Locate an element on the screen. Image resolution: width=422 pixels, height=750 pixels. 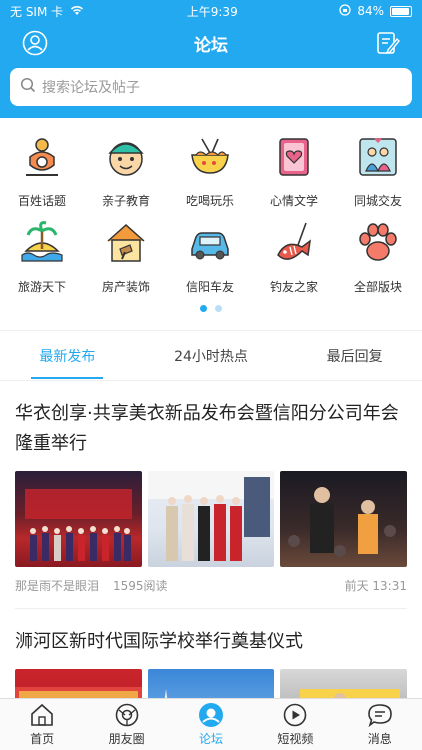
fish-icon is located at coordinates (294, 243).